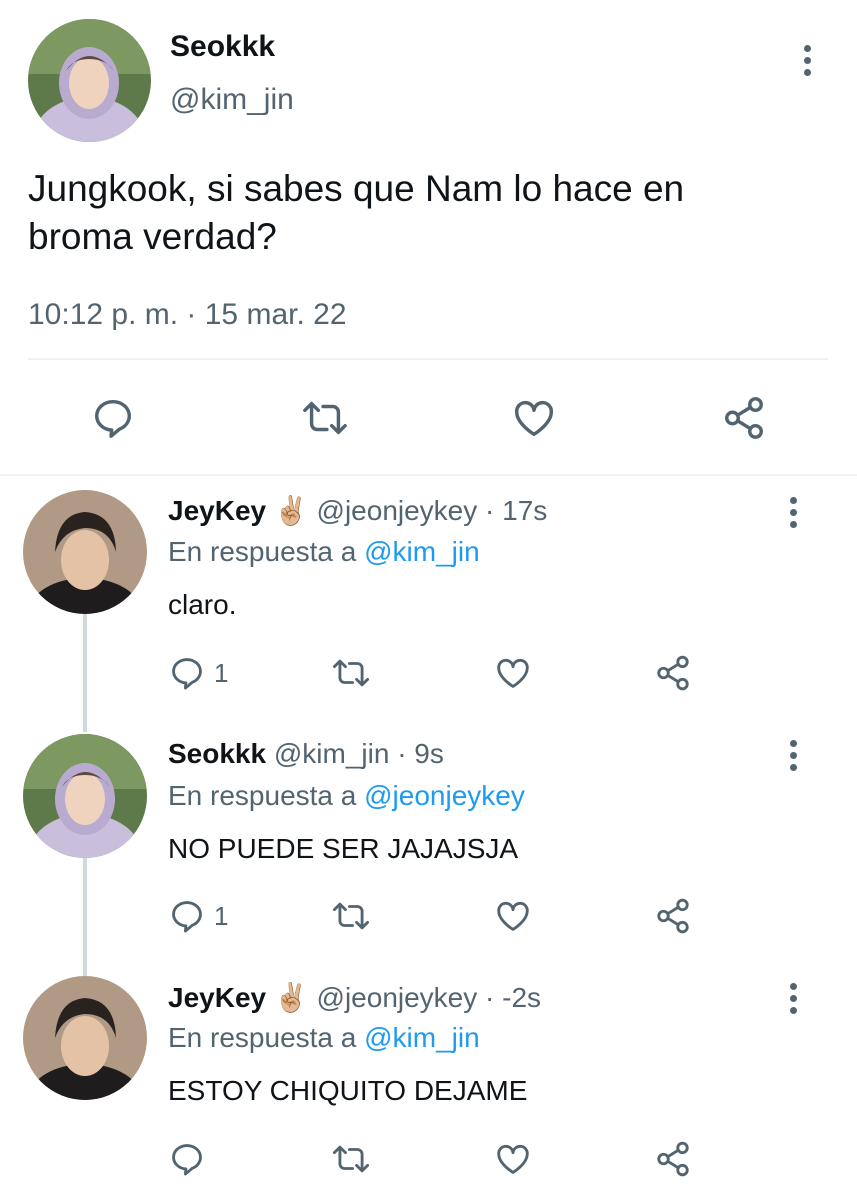 This screenshot has height=1200, width=857. I want to click on author-handle: @kim_jin, so click(232, 100).